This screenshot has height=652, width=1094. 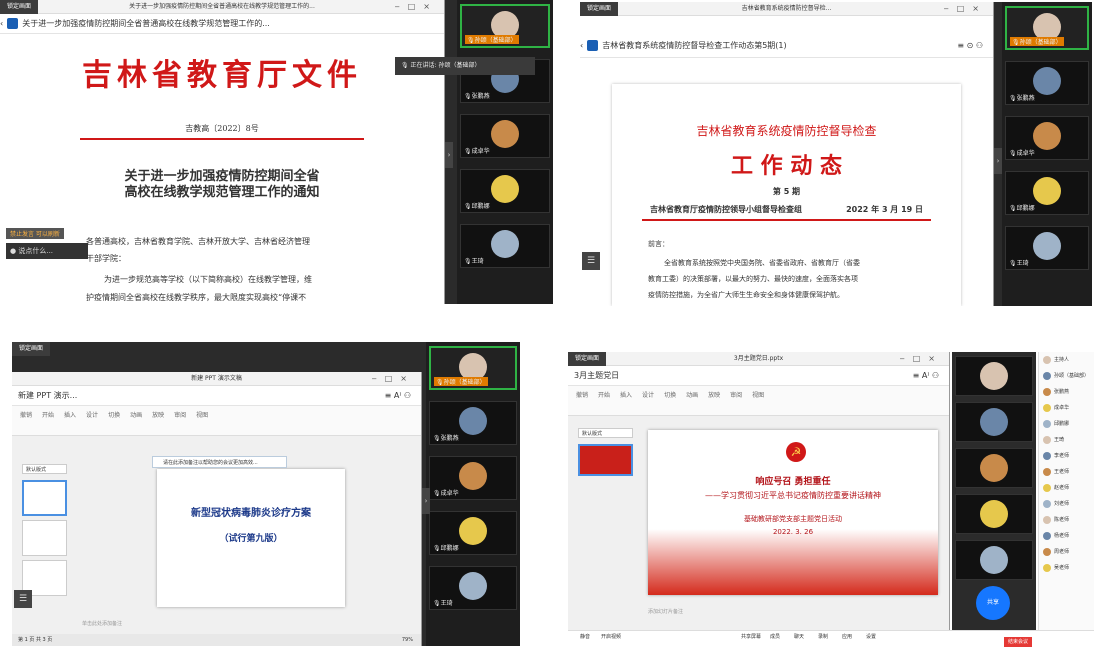 What do you see at coordinates (1066, 568) in the screenshot?
I see `member-list-item: 吴老师` at bounding box center [1066, 568].